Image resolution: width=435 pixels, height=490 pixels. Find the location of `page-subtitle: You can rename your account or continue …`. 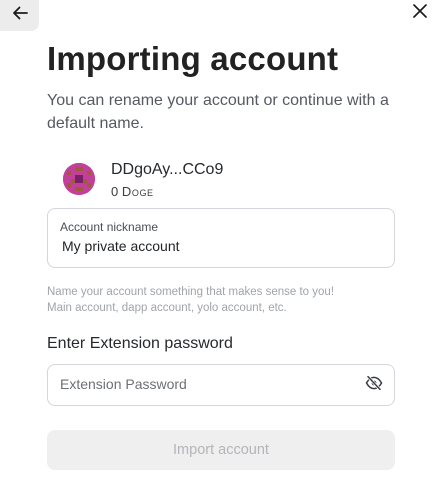

page-subtitle: You can rename your account or continue … is located at coordinates (218, 112).